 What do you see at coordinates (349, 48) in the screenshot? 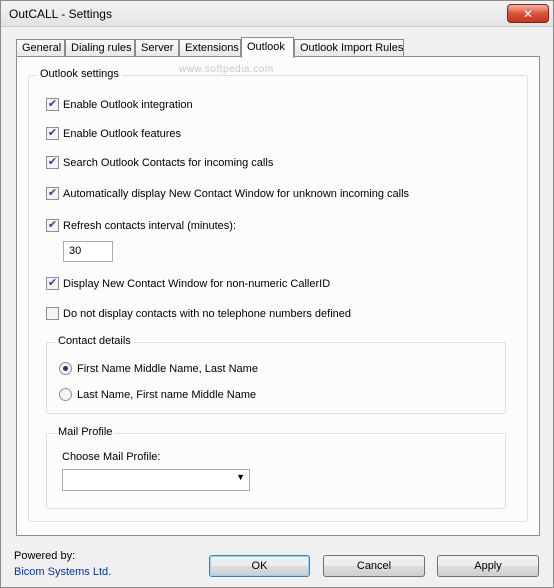
I see `tab-outlook-import-rules: Outlook Import Rules` at bounding box center [349, 48].